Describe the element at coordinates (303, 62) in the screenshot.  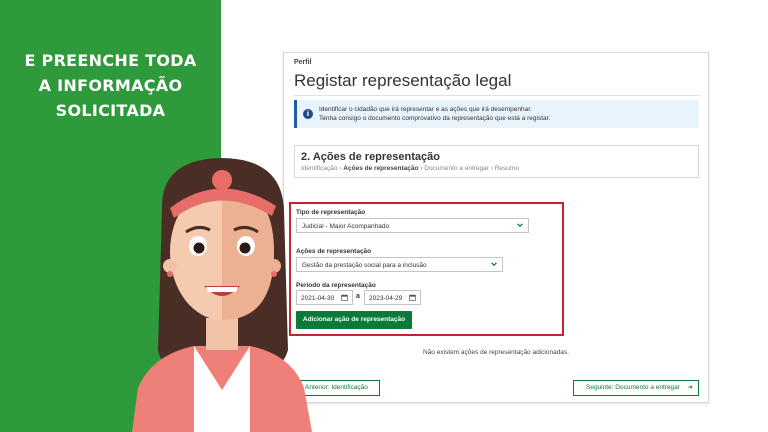
I see `section-label: Perfil` at that location.